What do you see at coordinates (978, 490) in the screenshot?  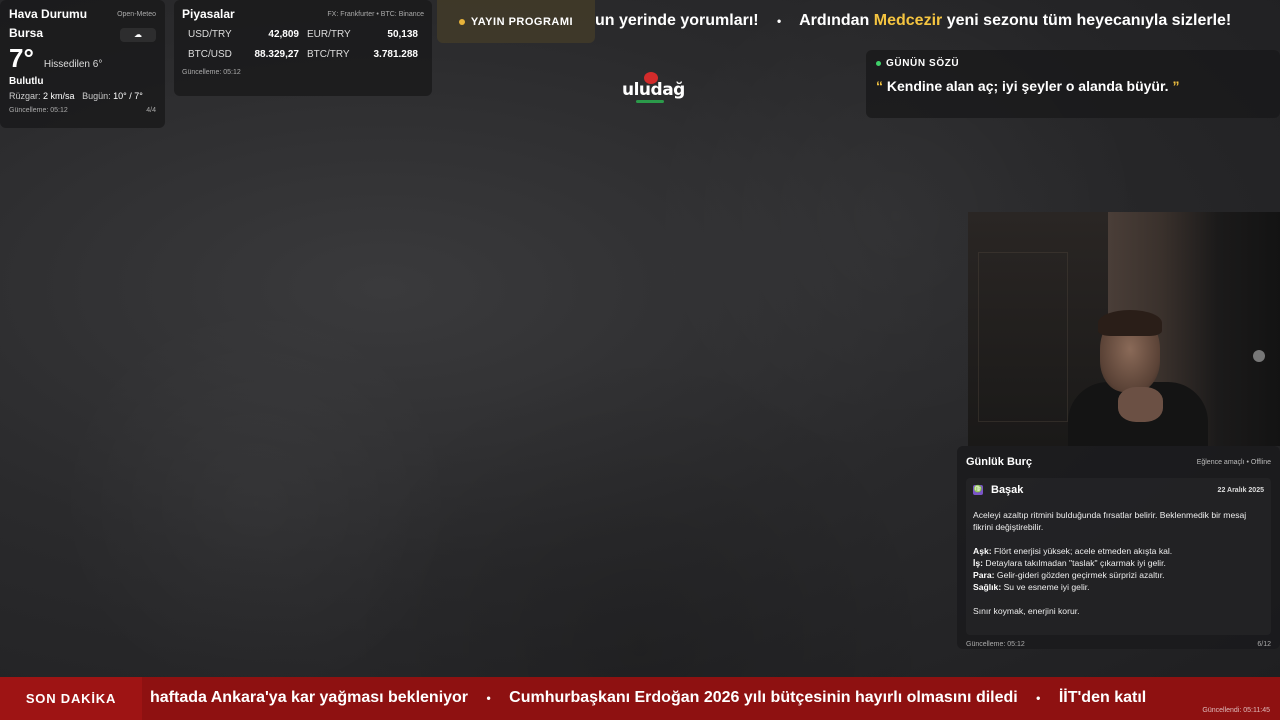 I see `virgo-icon: ♍` at bounding box center [978, 490].